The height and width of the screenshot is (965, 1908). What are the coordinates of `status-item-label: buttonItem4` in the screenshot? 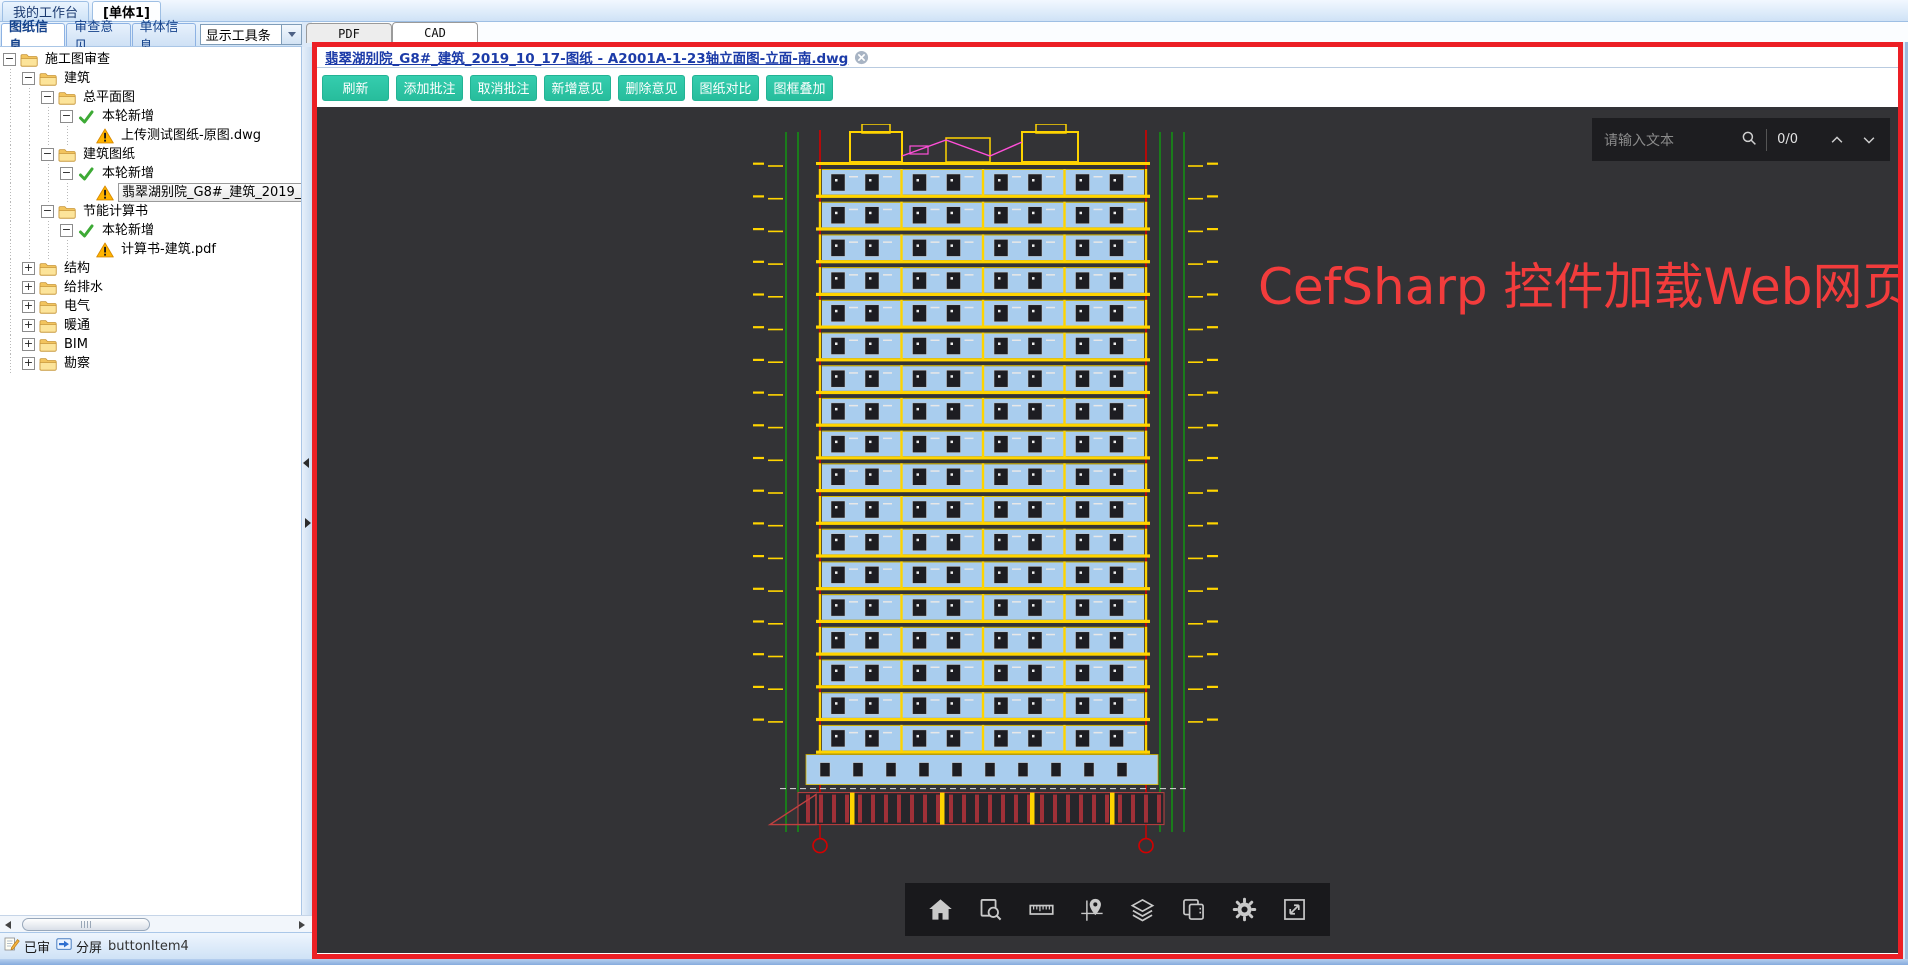 It's located at (148, 946).